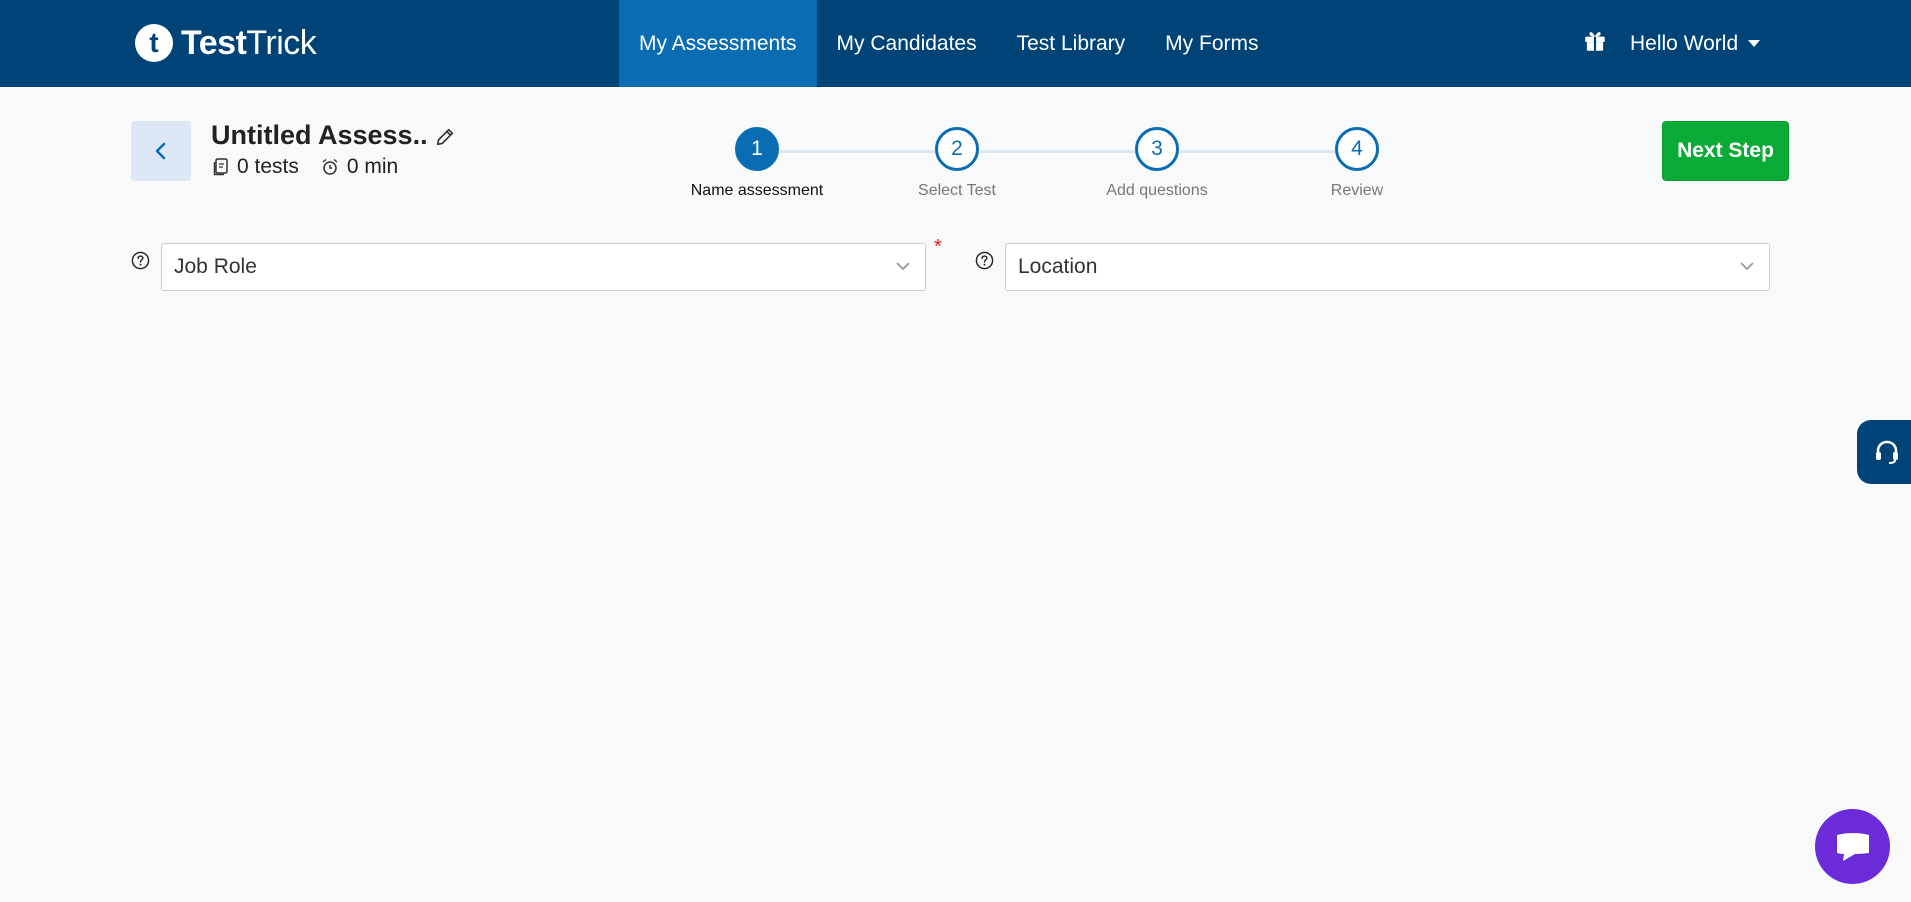 The image size is (1911, 902). I want to click on support-button, so click(1884, 452).